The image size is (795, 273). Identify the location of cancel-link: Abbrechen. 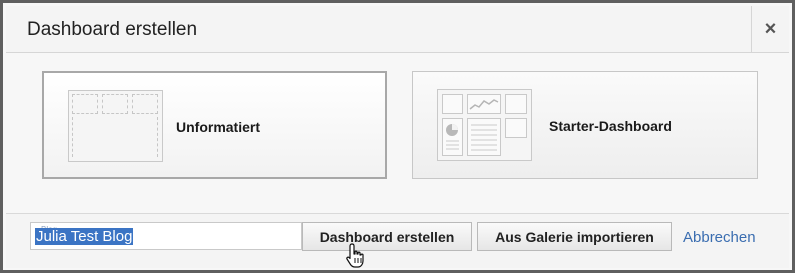
(719, 237).